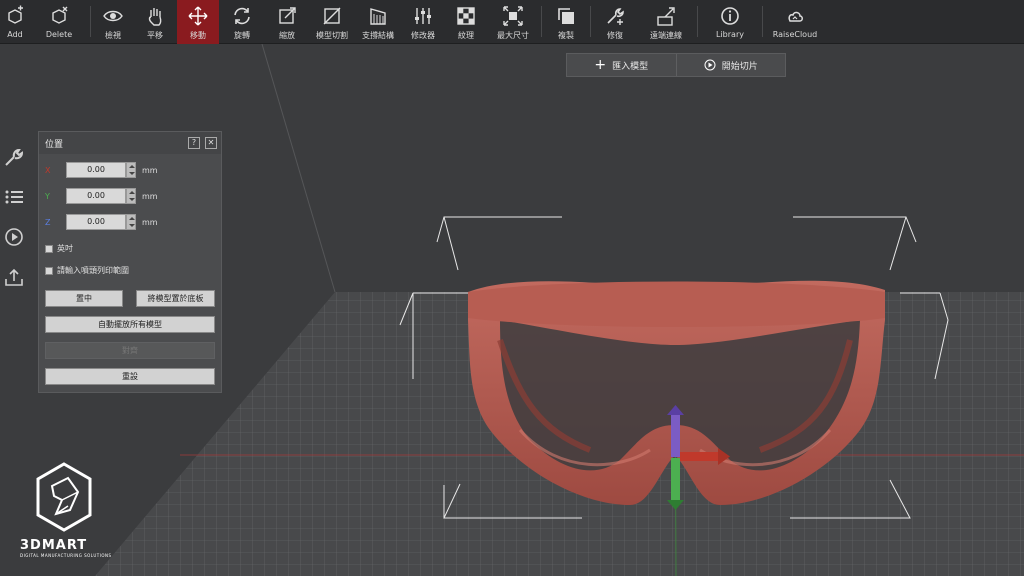  I want to click on support-button: 支撐結構, so click(378, 22).